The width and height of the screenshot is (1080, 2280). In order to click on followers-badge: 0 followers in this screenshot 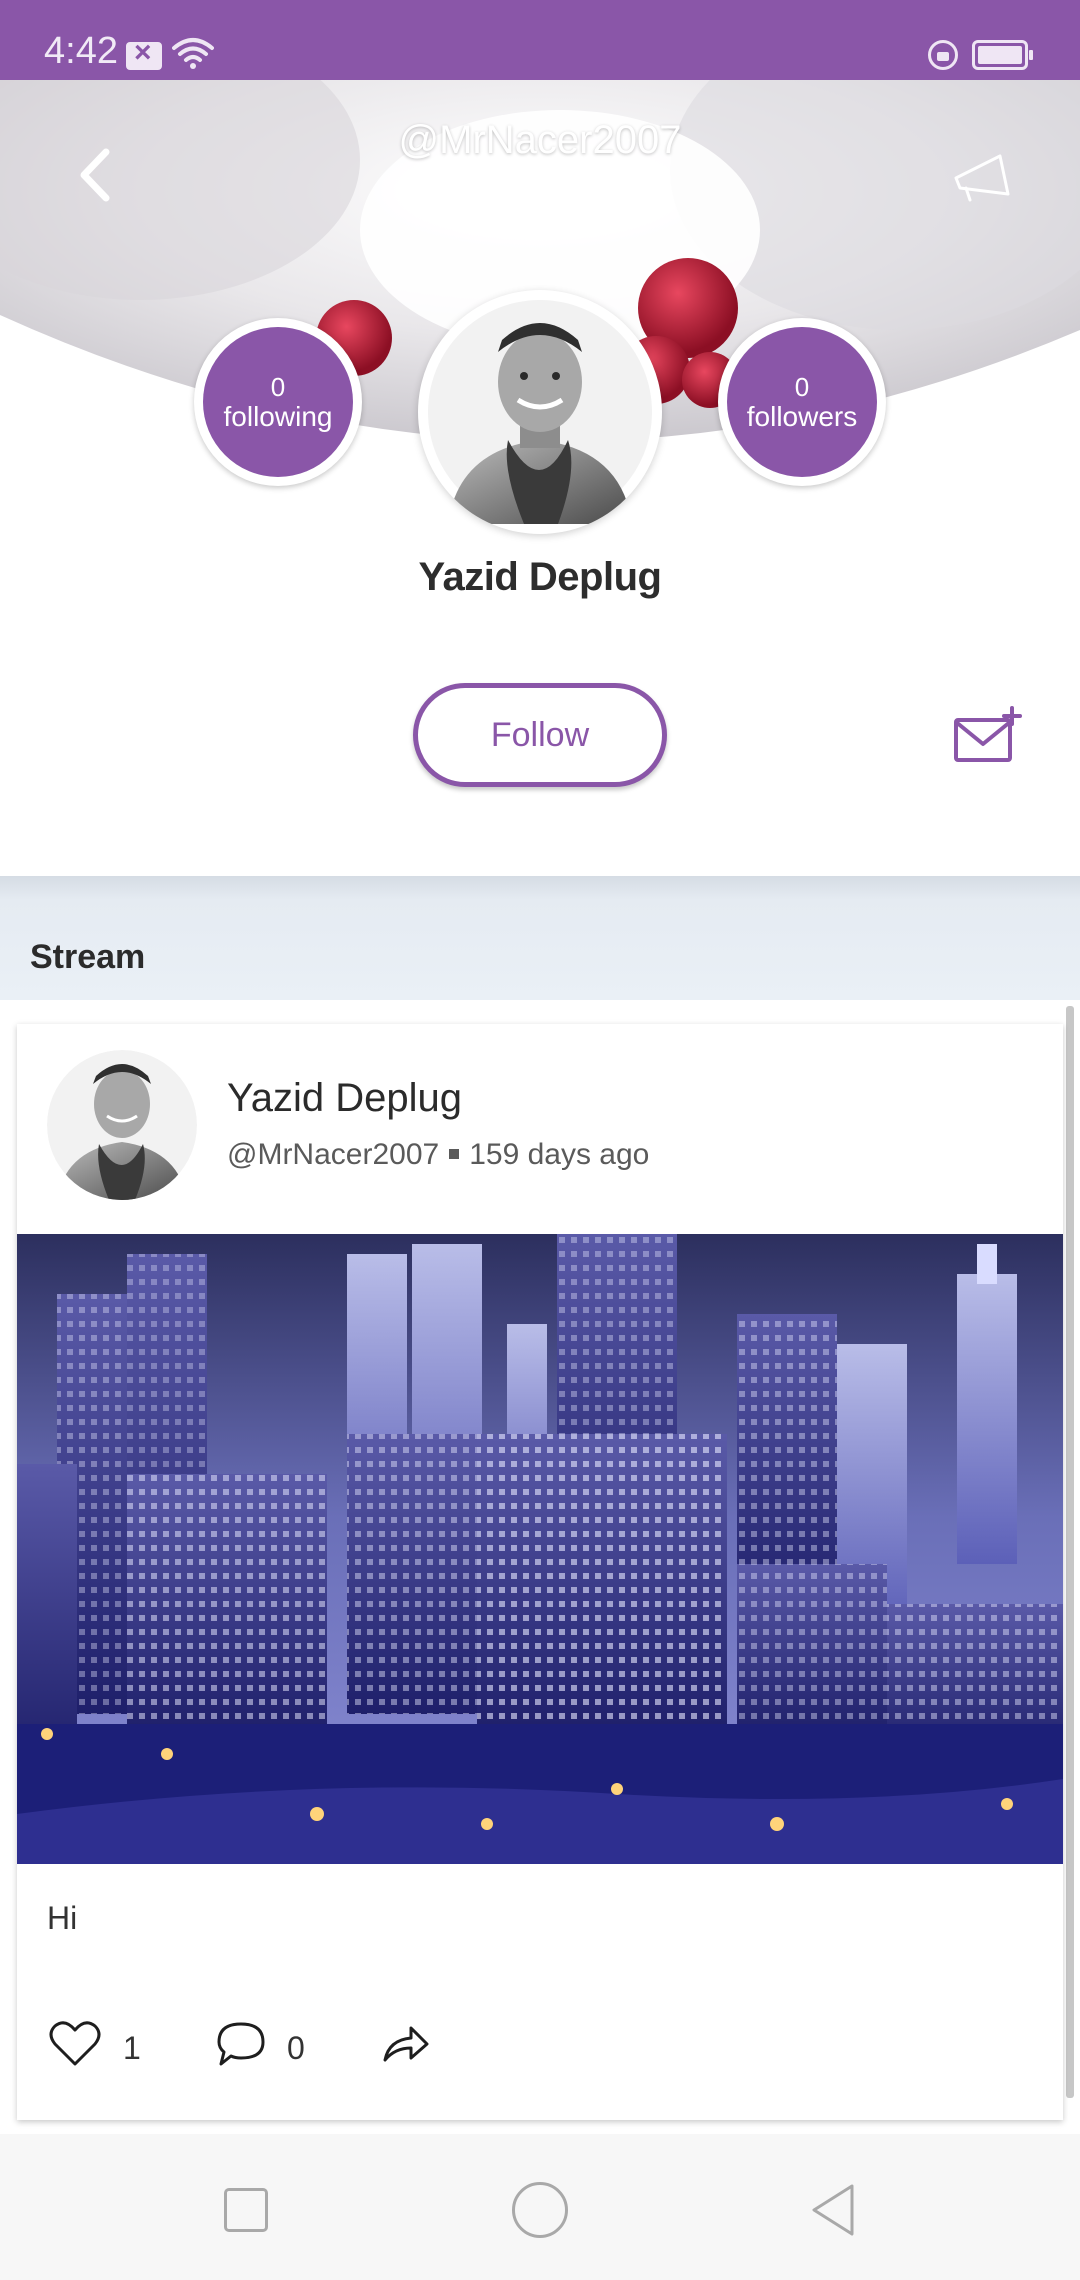, I will do `click(802, 402)`.